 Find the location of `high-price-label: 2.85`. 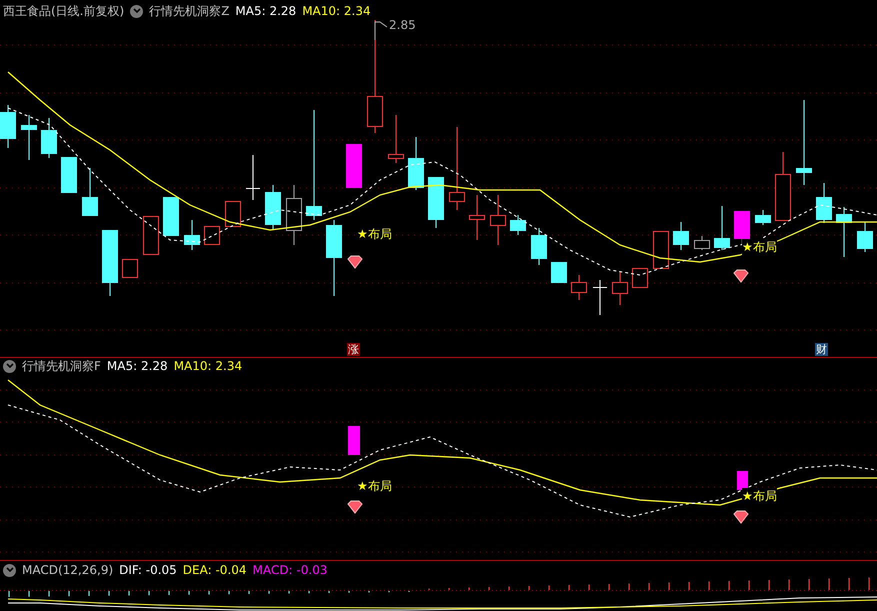

high-price-label: 2.85 is located at coordinates (402, 25).